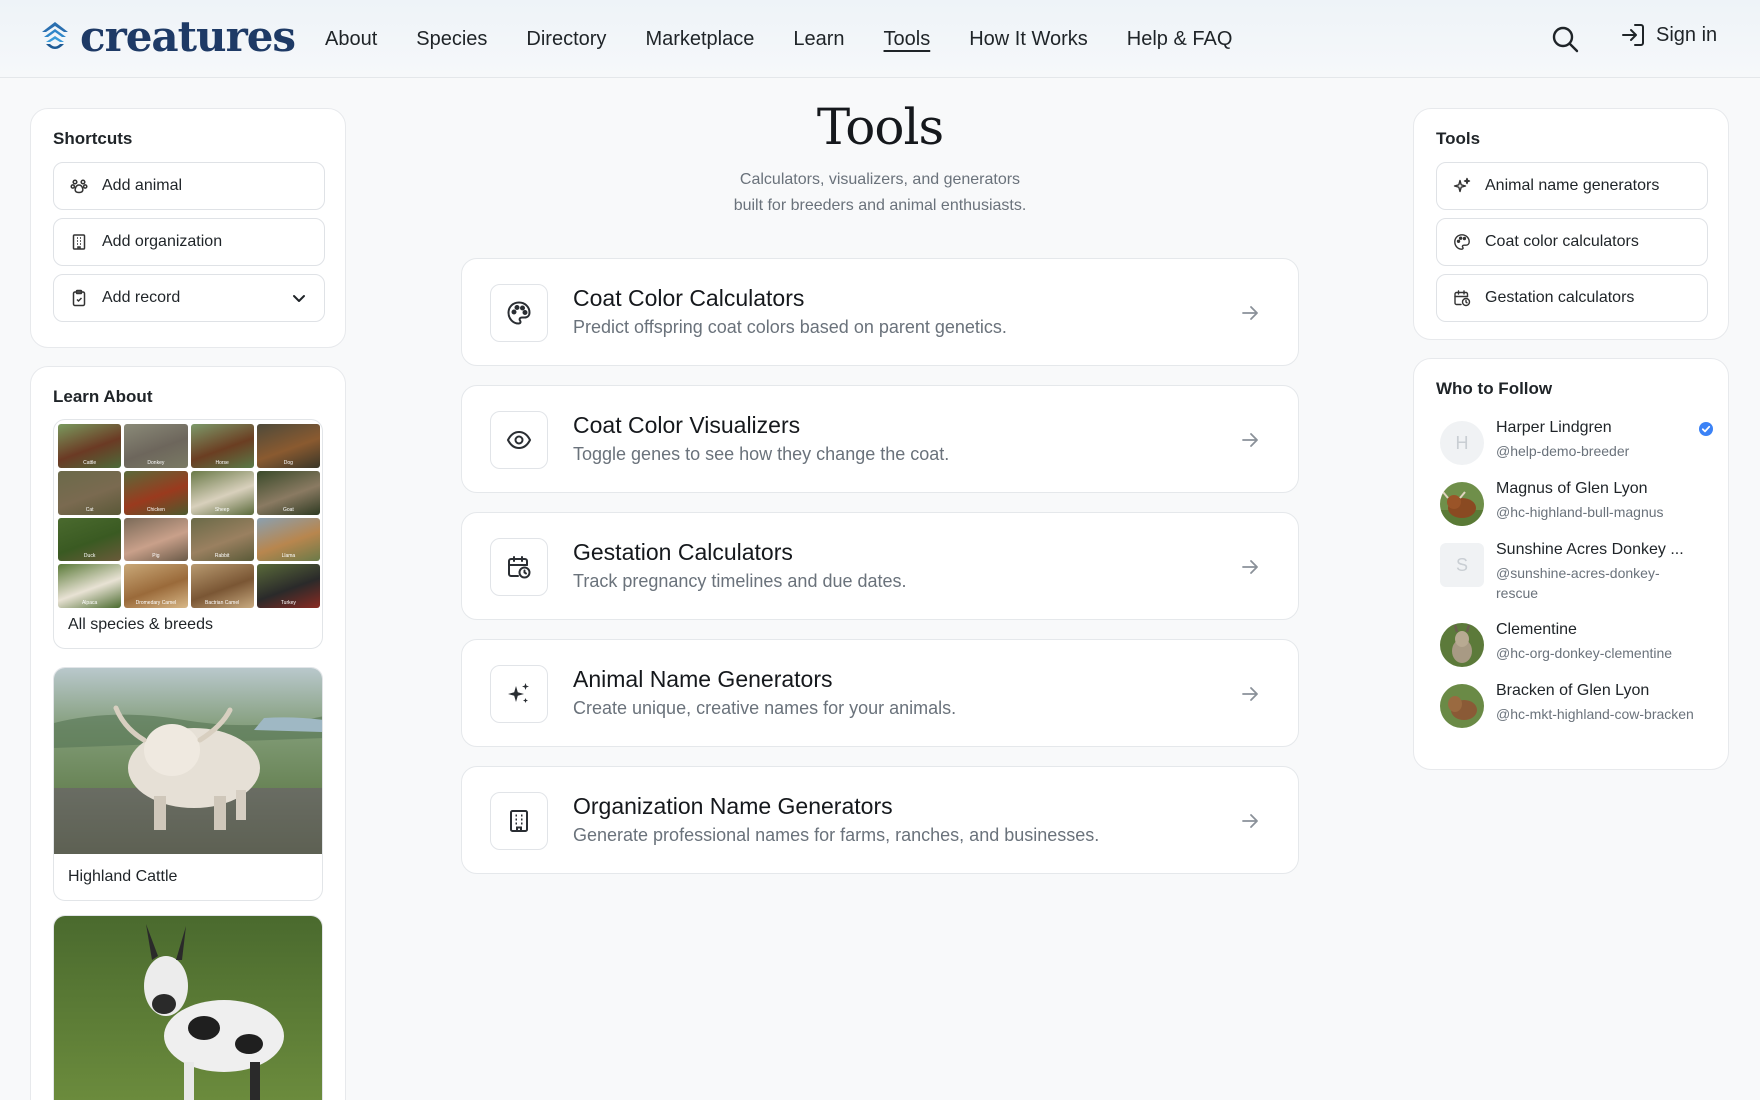  Describe the element at coordinates (141, 297) in the screenshot. I see `add-record-label: Add record` at that location.